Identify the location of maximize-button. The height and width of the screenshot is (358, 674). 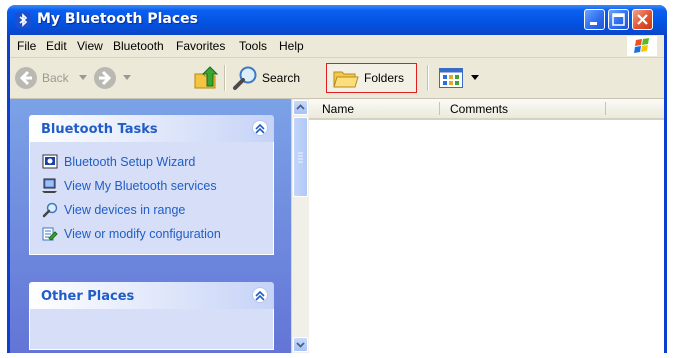
(618, 19).